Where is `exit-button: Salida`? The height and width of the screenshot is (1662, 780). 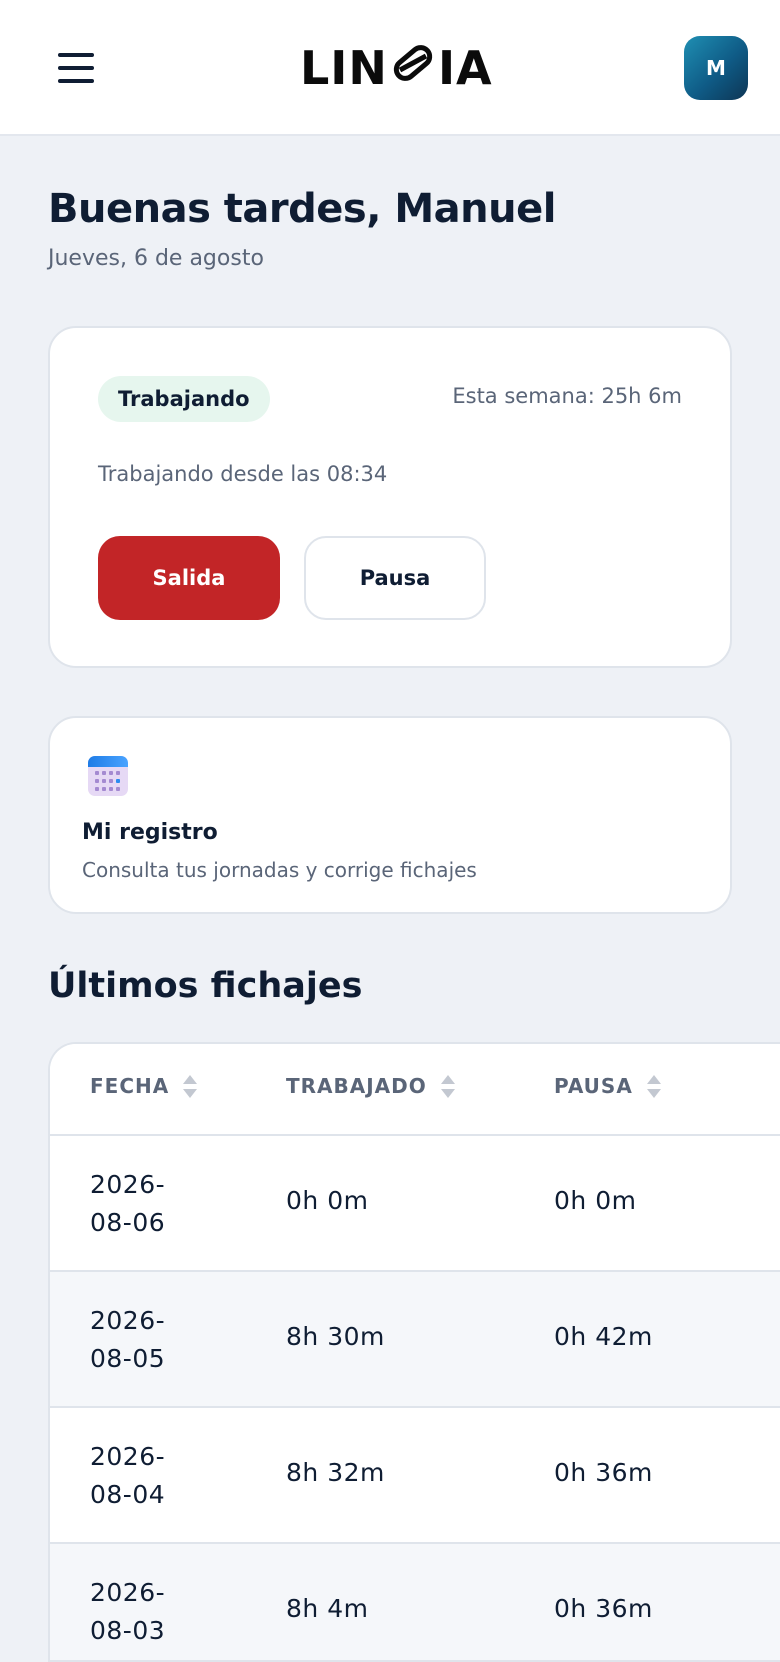
exit-button: Salida is located at coordinates (189, 578).